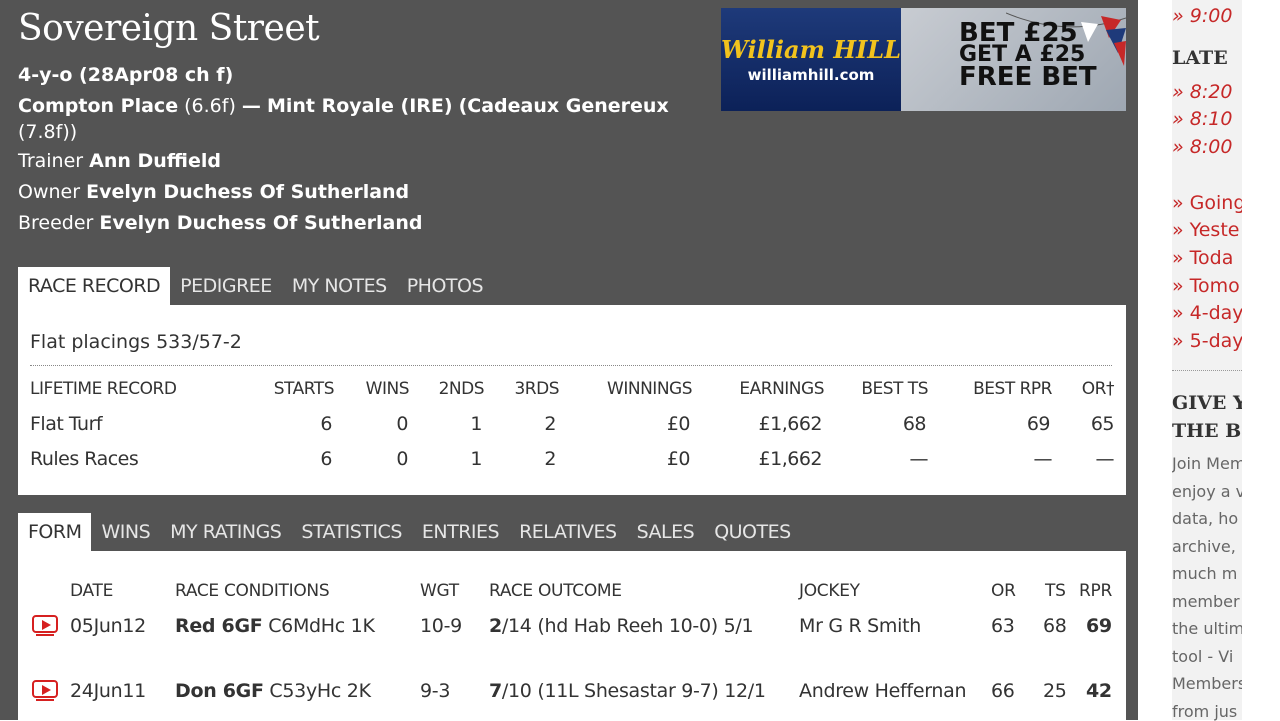 This screenshot has width=1280, height=721. I want to click on header-rpr: RPR, so click(1095, 591).